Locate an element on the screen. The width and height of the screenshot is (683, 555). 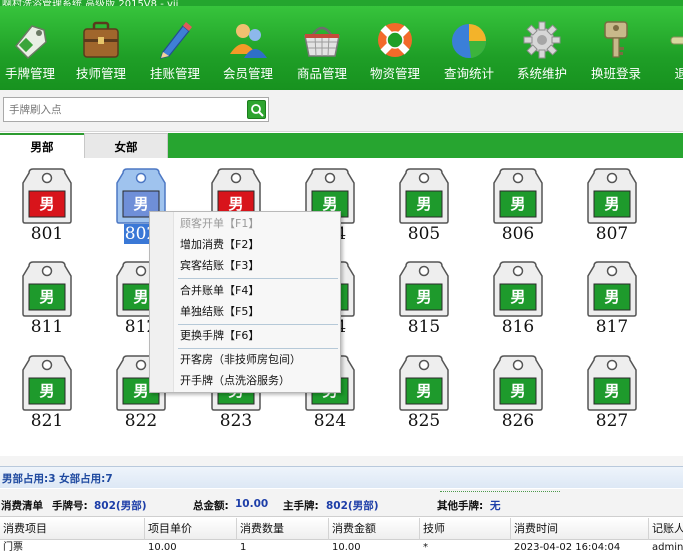
tag-number-text: 811 is located at coordinates (47, 327).